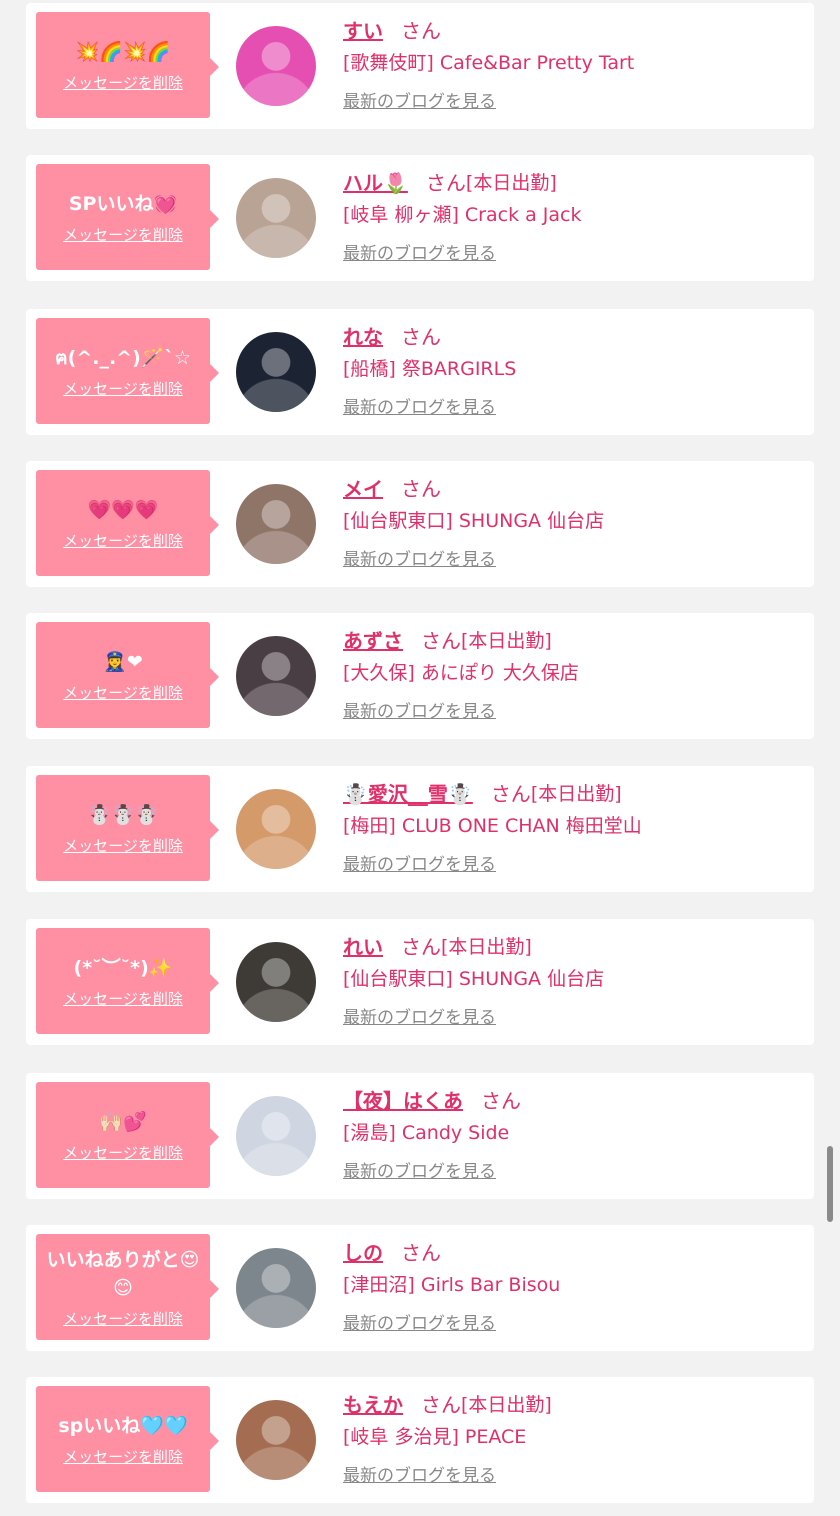 The height and width of the screenshot is (1516, 840). What do you see at coordinates (474, 521) in the screenshot?
I see `shop-name: [仙台駅東口] SHUNGA 仙台店` at bounding box center [474, 521].